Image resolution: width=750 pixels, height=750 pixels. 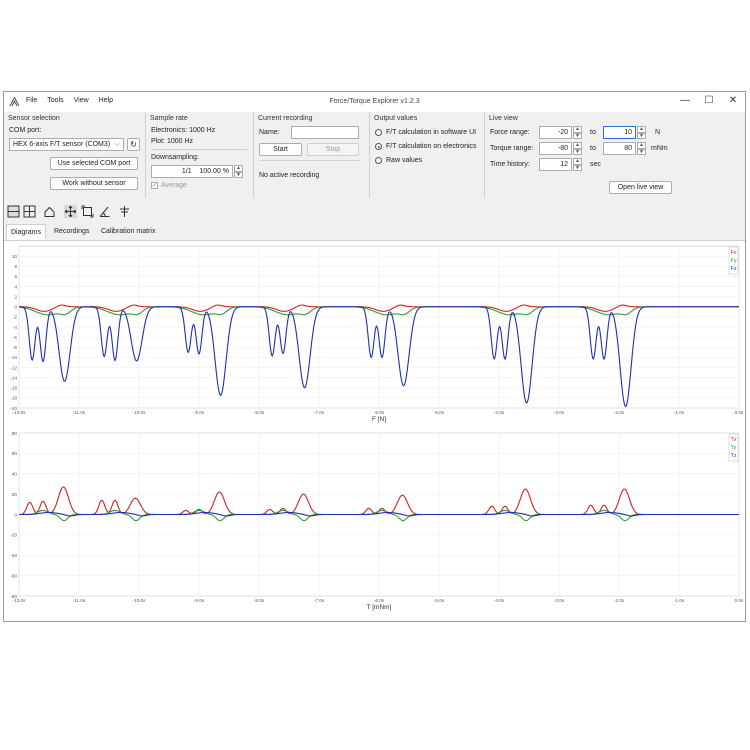 I want to click on pan-icon, so click(x=70, y=211).